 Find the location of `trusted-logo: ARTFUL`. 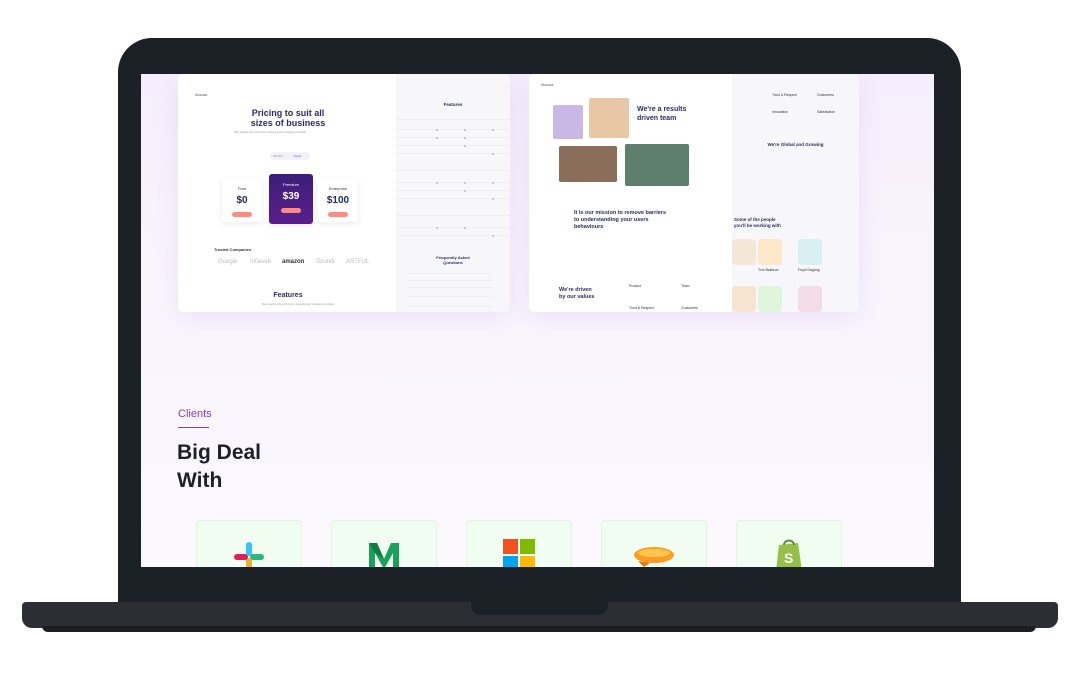

trusted-logo: ARTFUL is located at coordinates (358, 262).